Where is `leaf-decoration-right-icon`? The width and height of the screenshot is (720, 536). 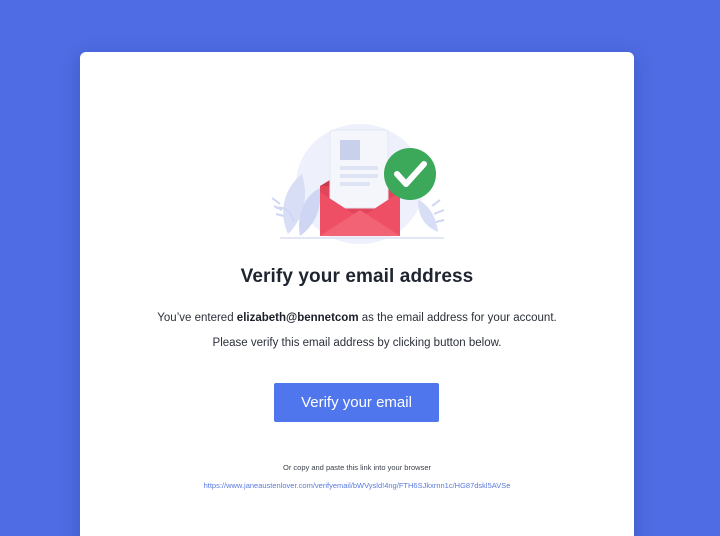
leaf-decoration-right-icon is located at coordinates (431, 215).